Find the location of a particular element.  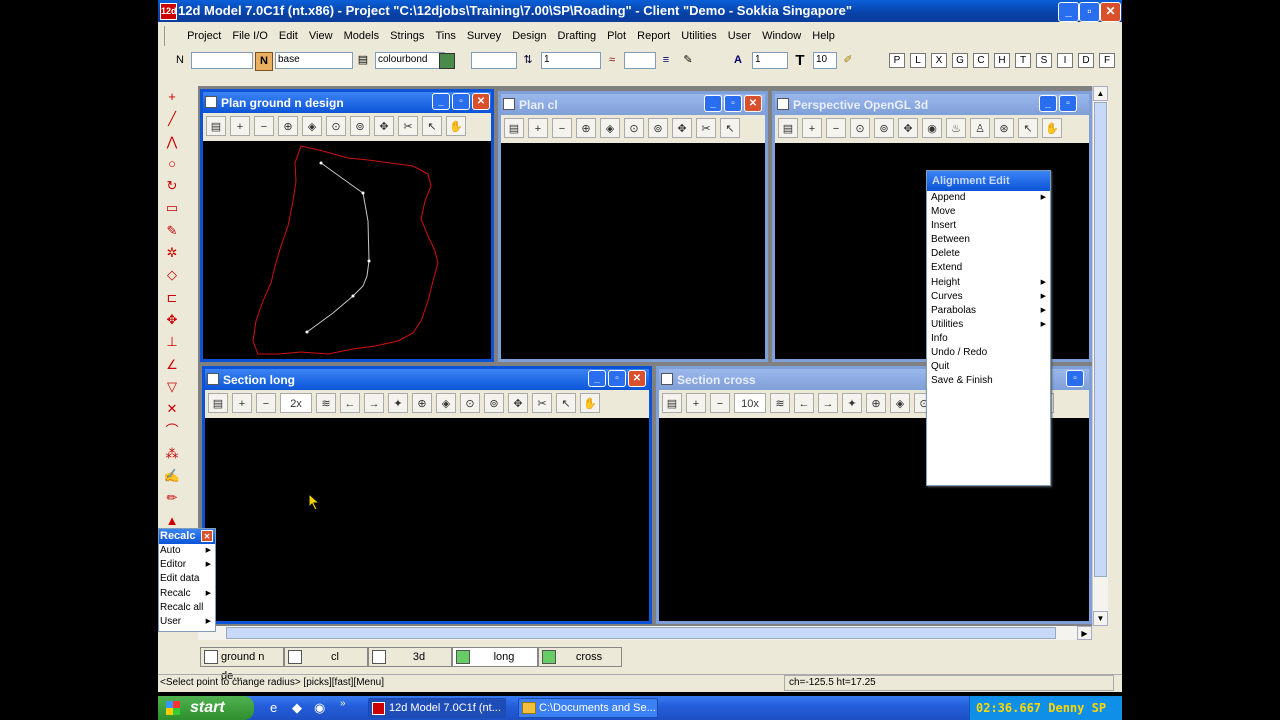

perspective-maximize-button: ▫ is located at coordinates (1068, 103).